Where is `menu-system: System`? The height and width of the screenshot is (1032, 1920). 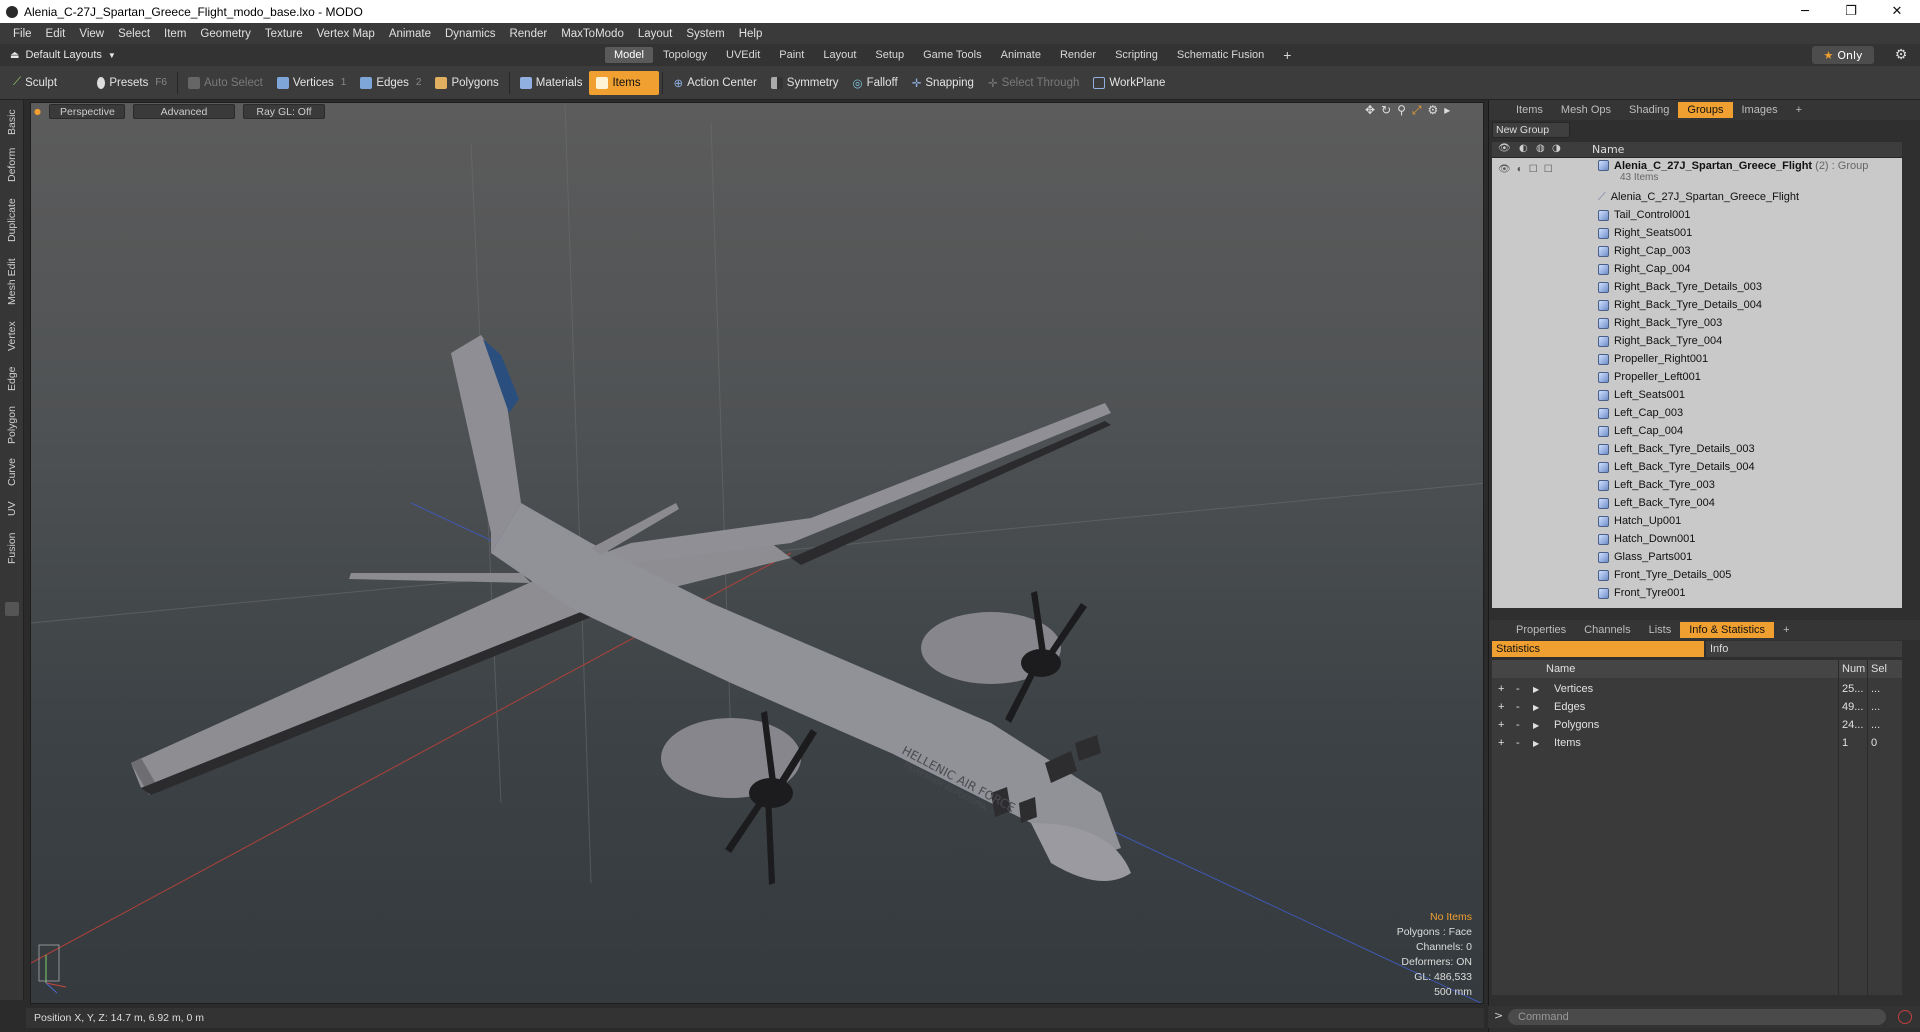
menu-system: System is located at coordinates (705, 34).